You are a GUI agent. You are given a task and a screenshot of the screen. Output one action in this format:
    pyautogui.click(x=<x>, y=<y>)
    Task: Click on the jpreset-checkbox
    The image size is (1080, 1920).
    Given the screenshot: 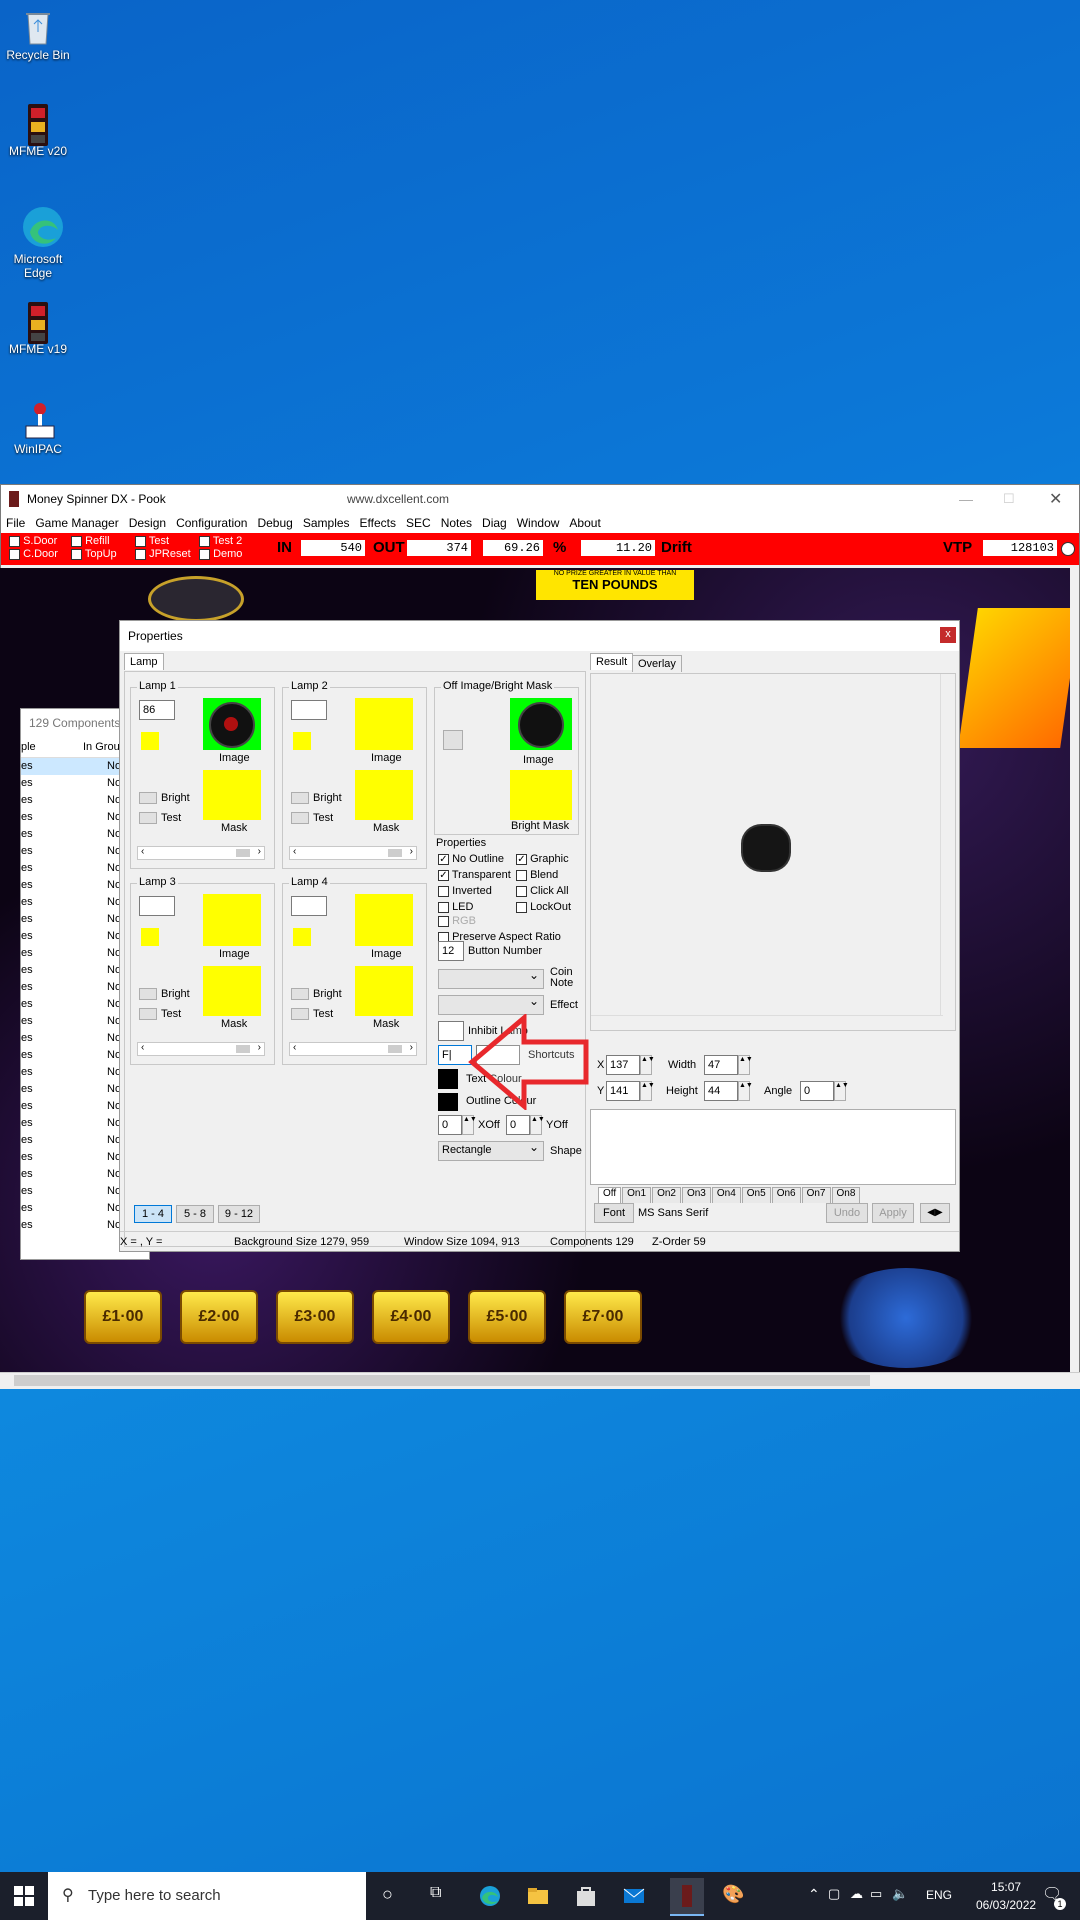 What is the action you would take?
    pyautogui.click(x=140, y=554)
    